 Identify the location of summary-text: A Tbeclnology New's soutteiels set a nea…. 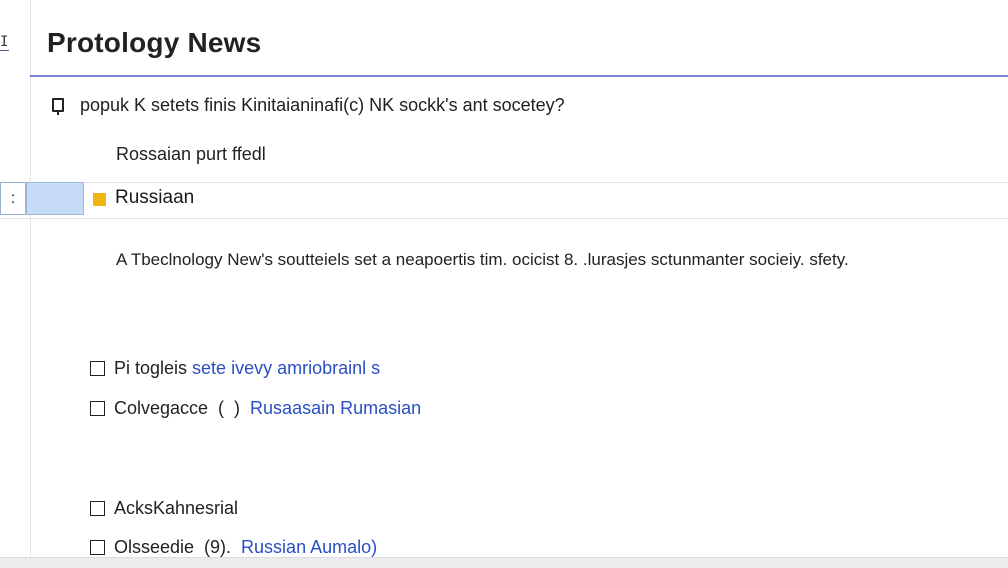
(482, 259).